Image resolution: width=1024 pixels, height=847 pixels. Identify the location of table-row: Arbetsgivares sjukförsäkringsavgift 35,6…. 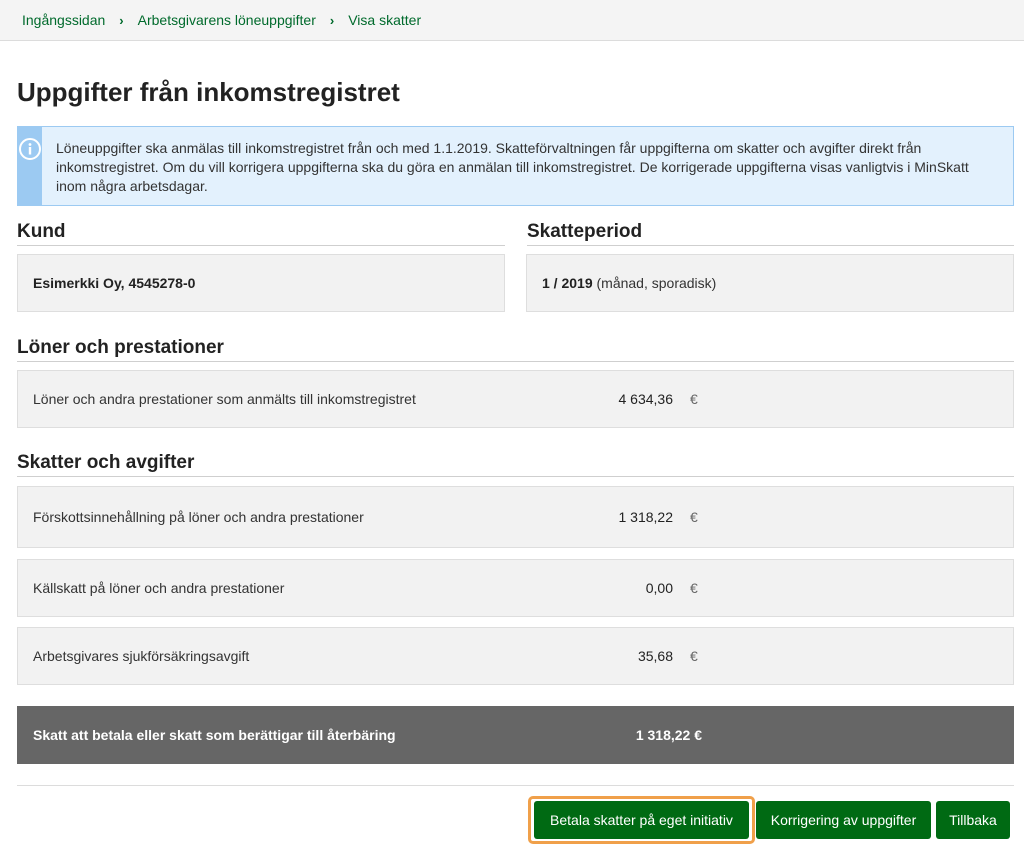
(515, 656).